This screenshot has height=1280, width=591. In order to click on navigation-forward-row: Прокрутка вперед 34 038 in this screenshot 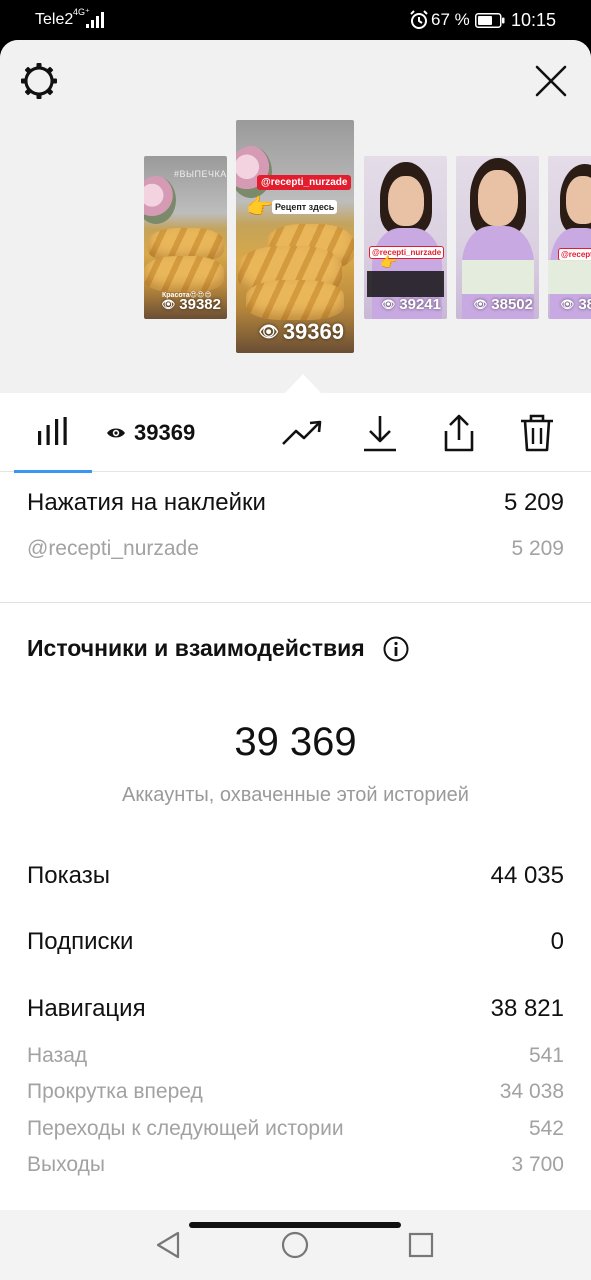, I will do `click(295, 1092)`.